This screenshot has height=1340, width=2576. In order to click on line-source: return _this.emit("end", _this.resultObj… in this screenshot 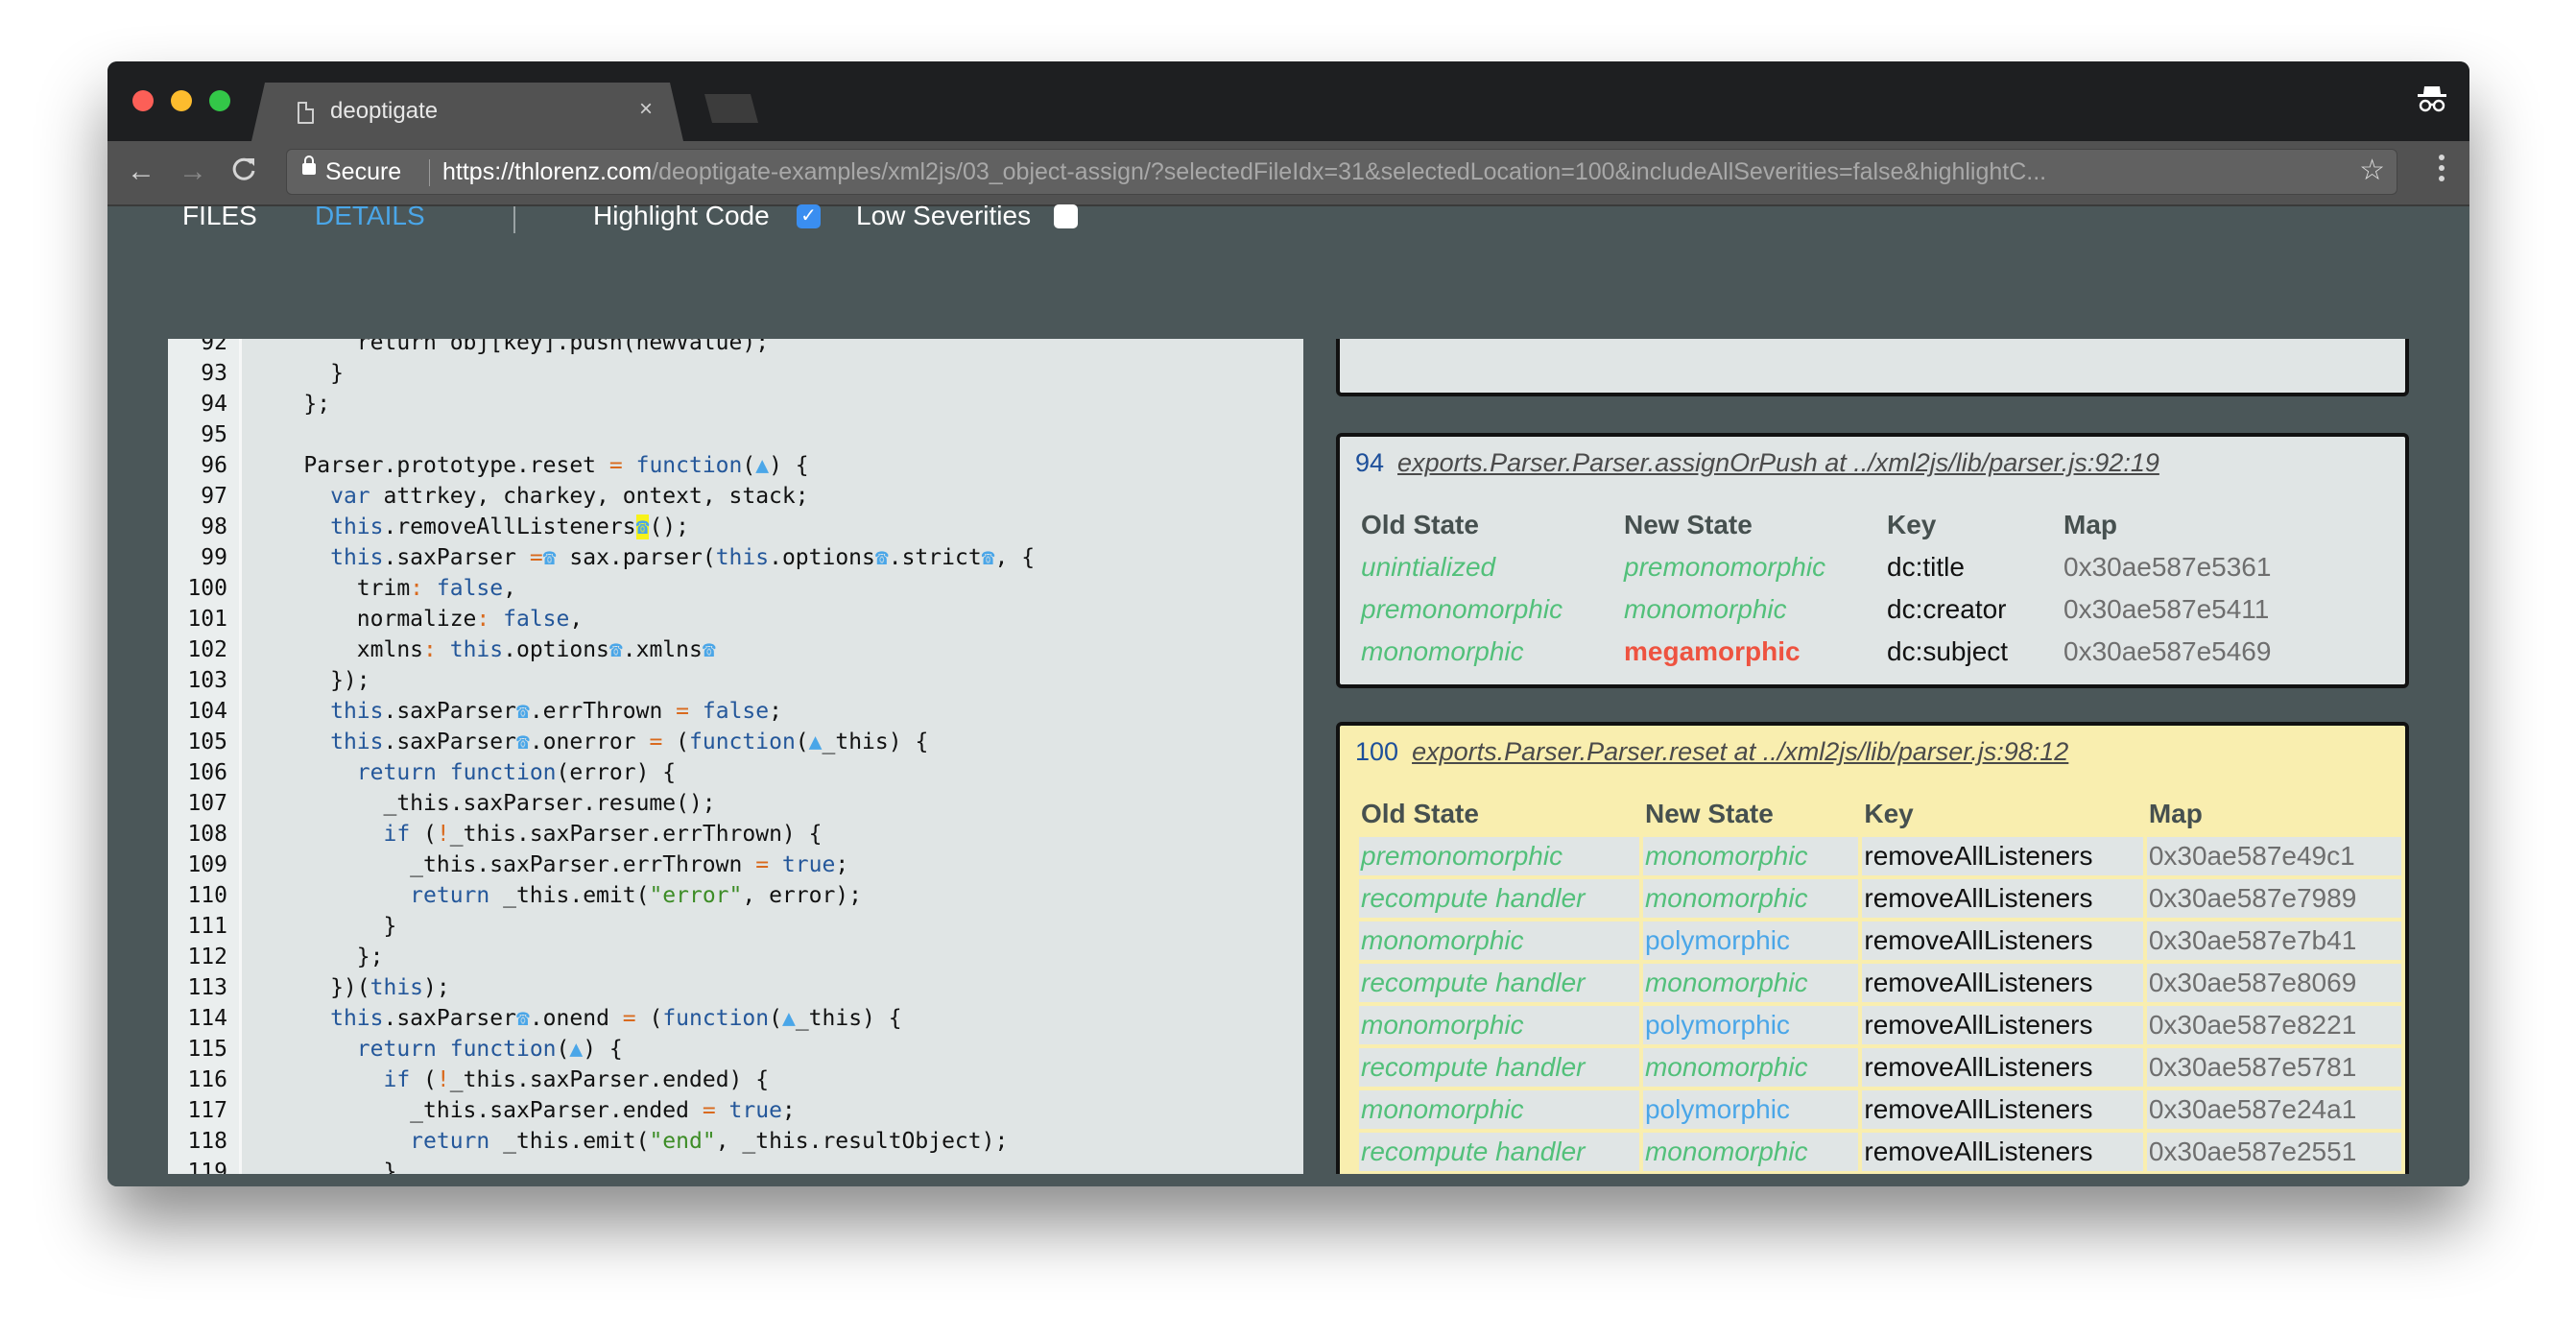, I will do `click(629, 1141)`.